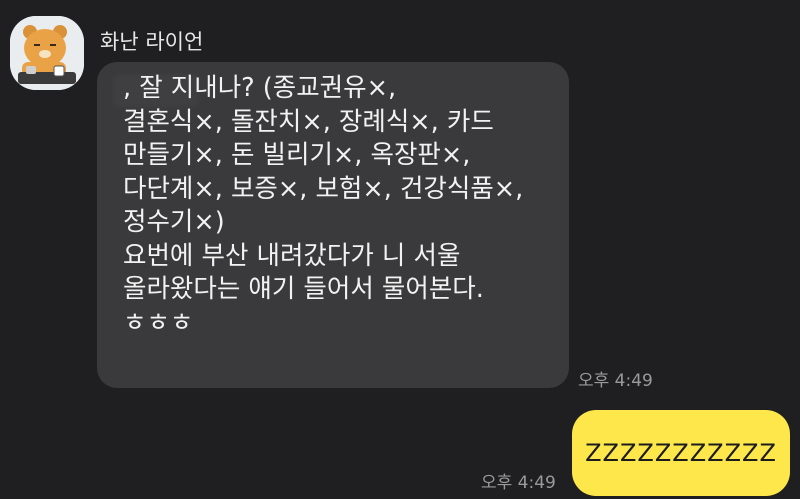  Describe the element at coordinates (518, 483) in the screenshot. I see `outgoing-message-time: 오후 4:49` at that location.